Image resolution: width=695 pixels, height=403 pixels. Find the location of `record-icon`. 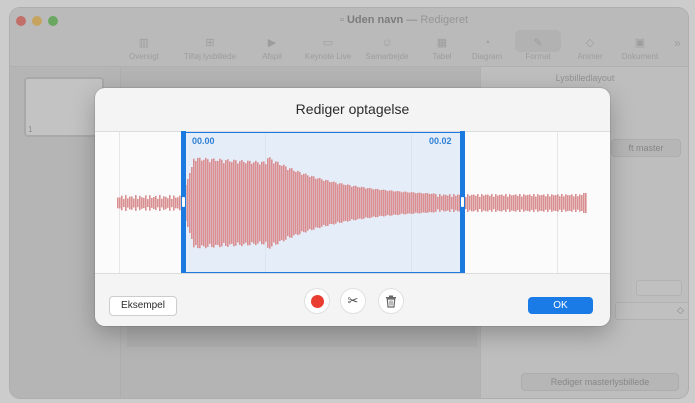

record-icon is located at coordinates (317, 301).